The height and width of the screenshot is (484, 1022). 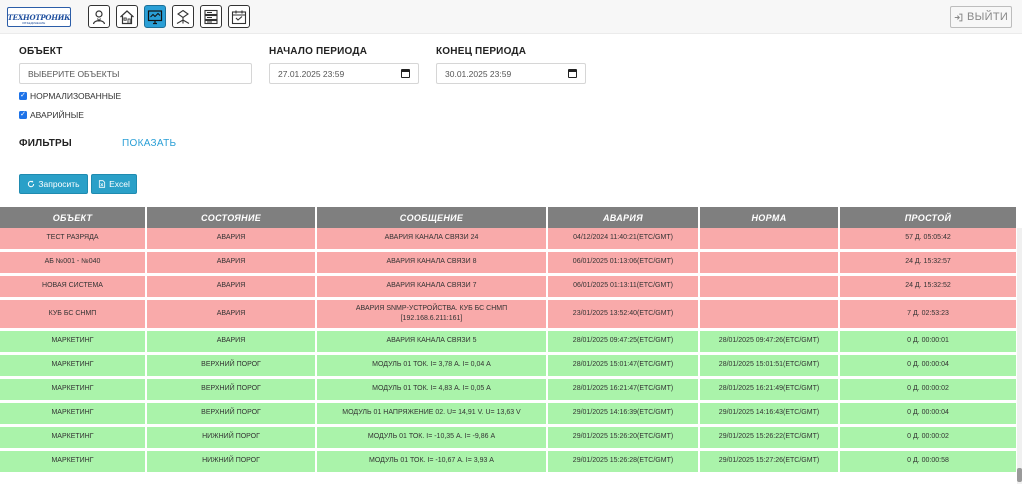 What do you see at coordinates (623, 240) in the screenshot?
I see `cell-alarm: 04/12/2024 11:40:21(ETC/GMT)` at bounding box center [623, 240].